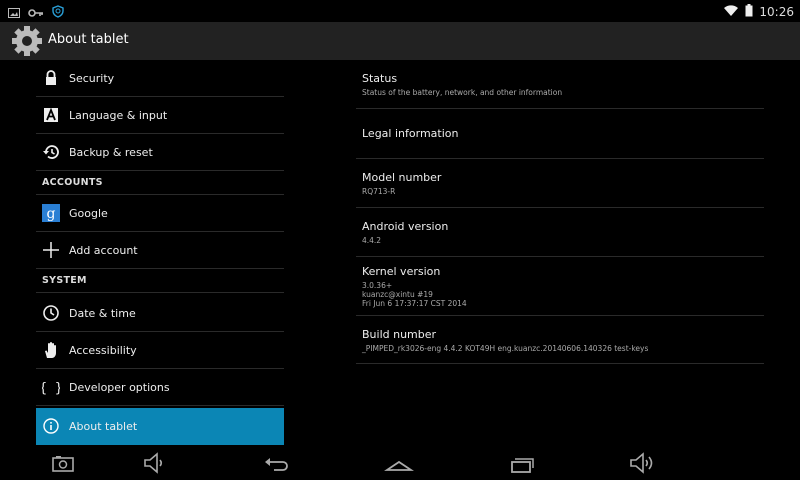 The image size is (800, 480). I want to click on shield-icon, so click(58, 12).